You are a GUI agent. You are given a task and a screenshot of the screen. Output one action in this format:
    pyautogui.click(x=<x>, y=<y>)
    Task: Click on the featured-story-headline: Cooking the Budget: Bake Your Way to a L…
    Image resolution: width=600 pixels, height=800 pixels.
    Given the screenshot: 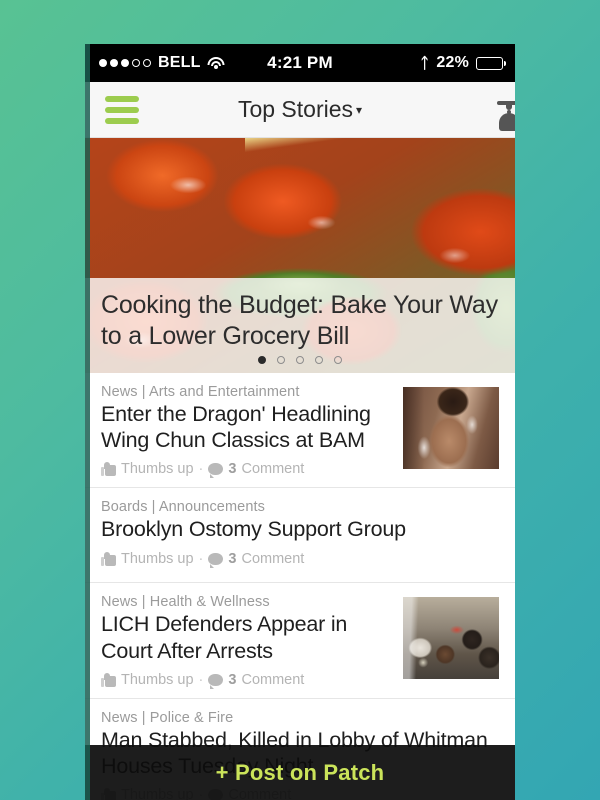 What is the action you would take?
    pyautogui.click(x=299, y=320)
    